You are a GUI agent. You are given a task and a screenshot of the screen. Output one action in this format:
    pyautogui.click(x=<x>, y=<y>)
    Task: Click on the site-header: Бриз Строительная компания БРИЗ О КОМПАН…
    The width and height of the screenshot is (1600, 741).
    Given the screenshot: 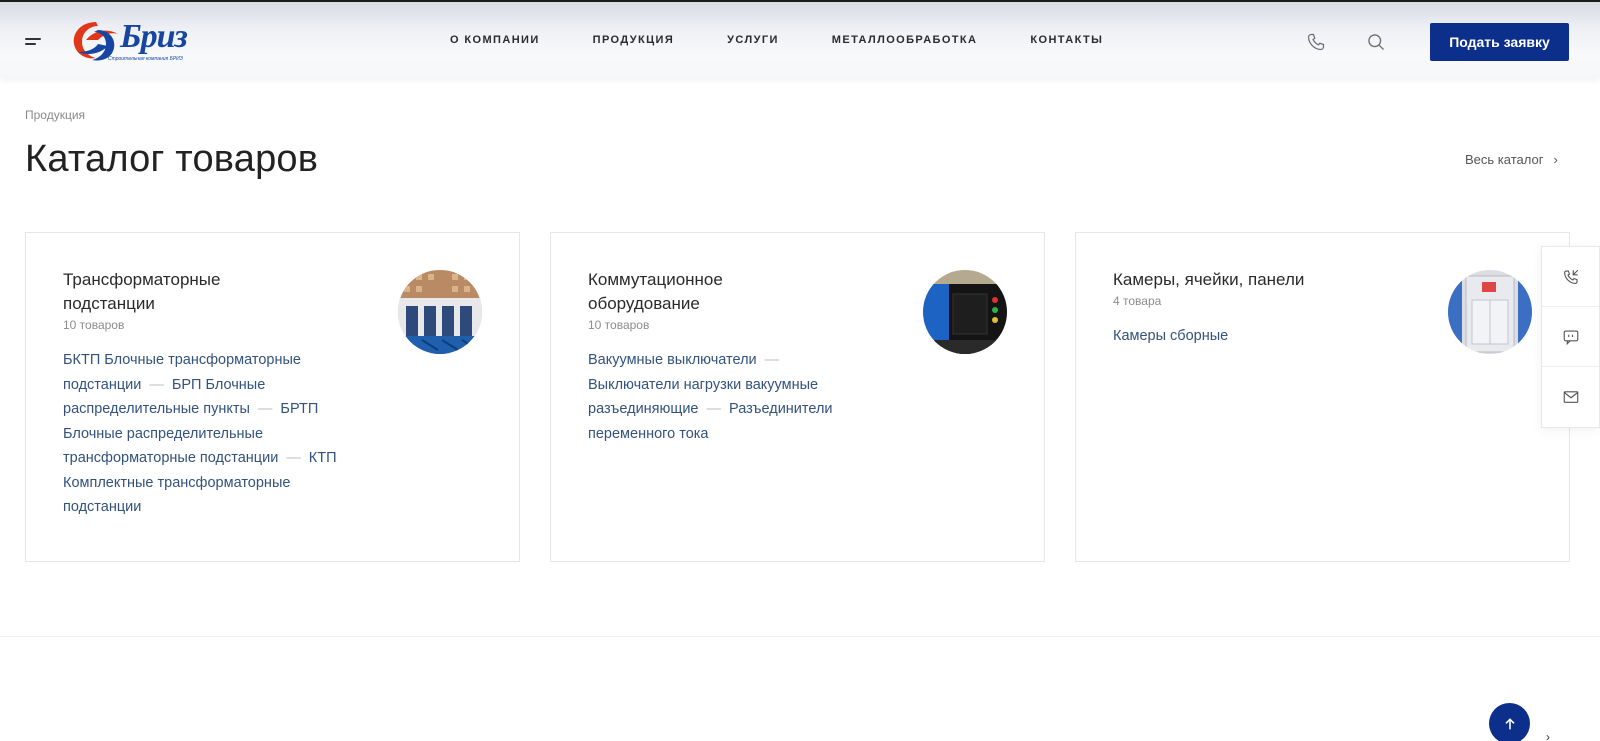 What is the action you would take?
    pyautogui.click(x=800, y=39)
    